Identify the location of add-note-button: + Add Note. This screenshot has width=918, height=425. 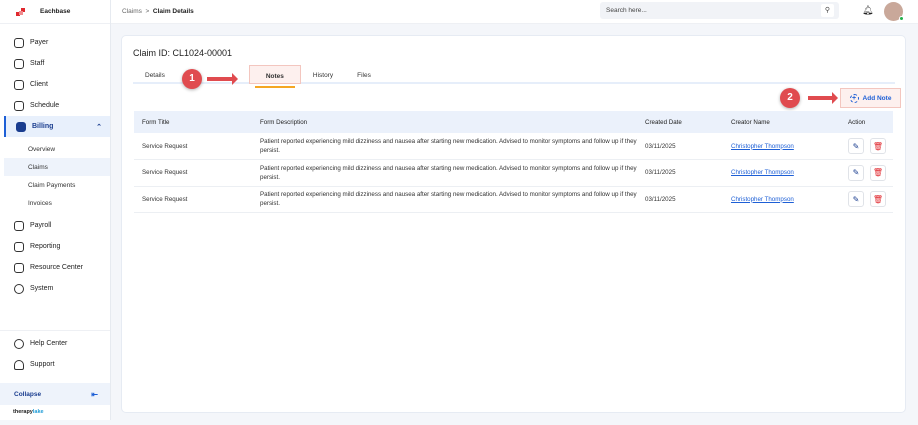
(870, 98).